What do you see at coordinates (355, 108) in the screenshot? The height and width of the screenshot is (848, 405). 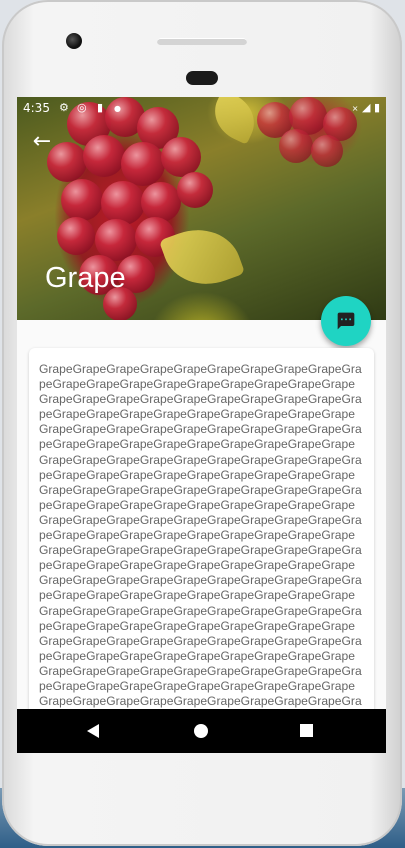 I see `wifi-icon: ×` at bounding box center [355, 108].